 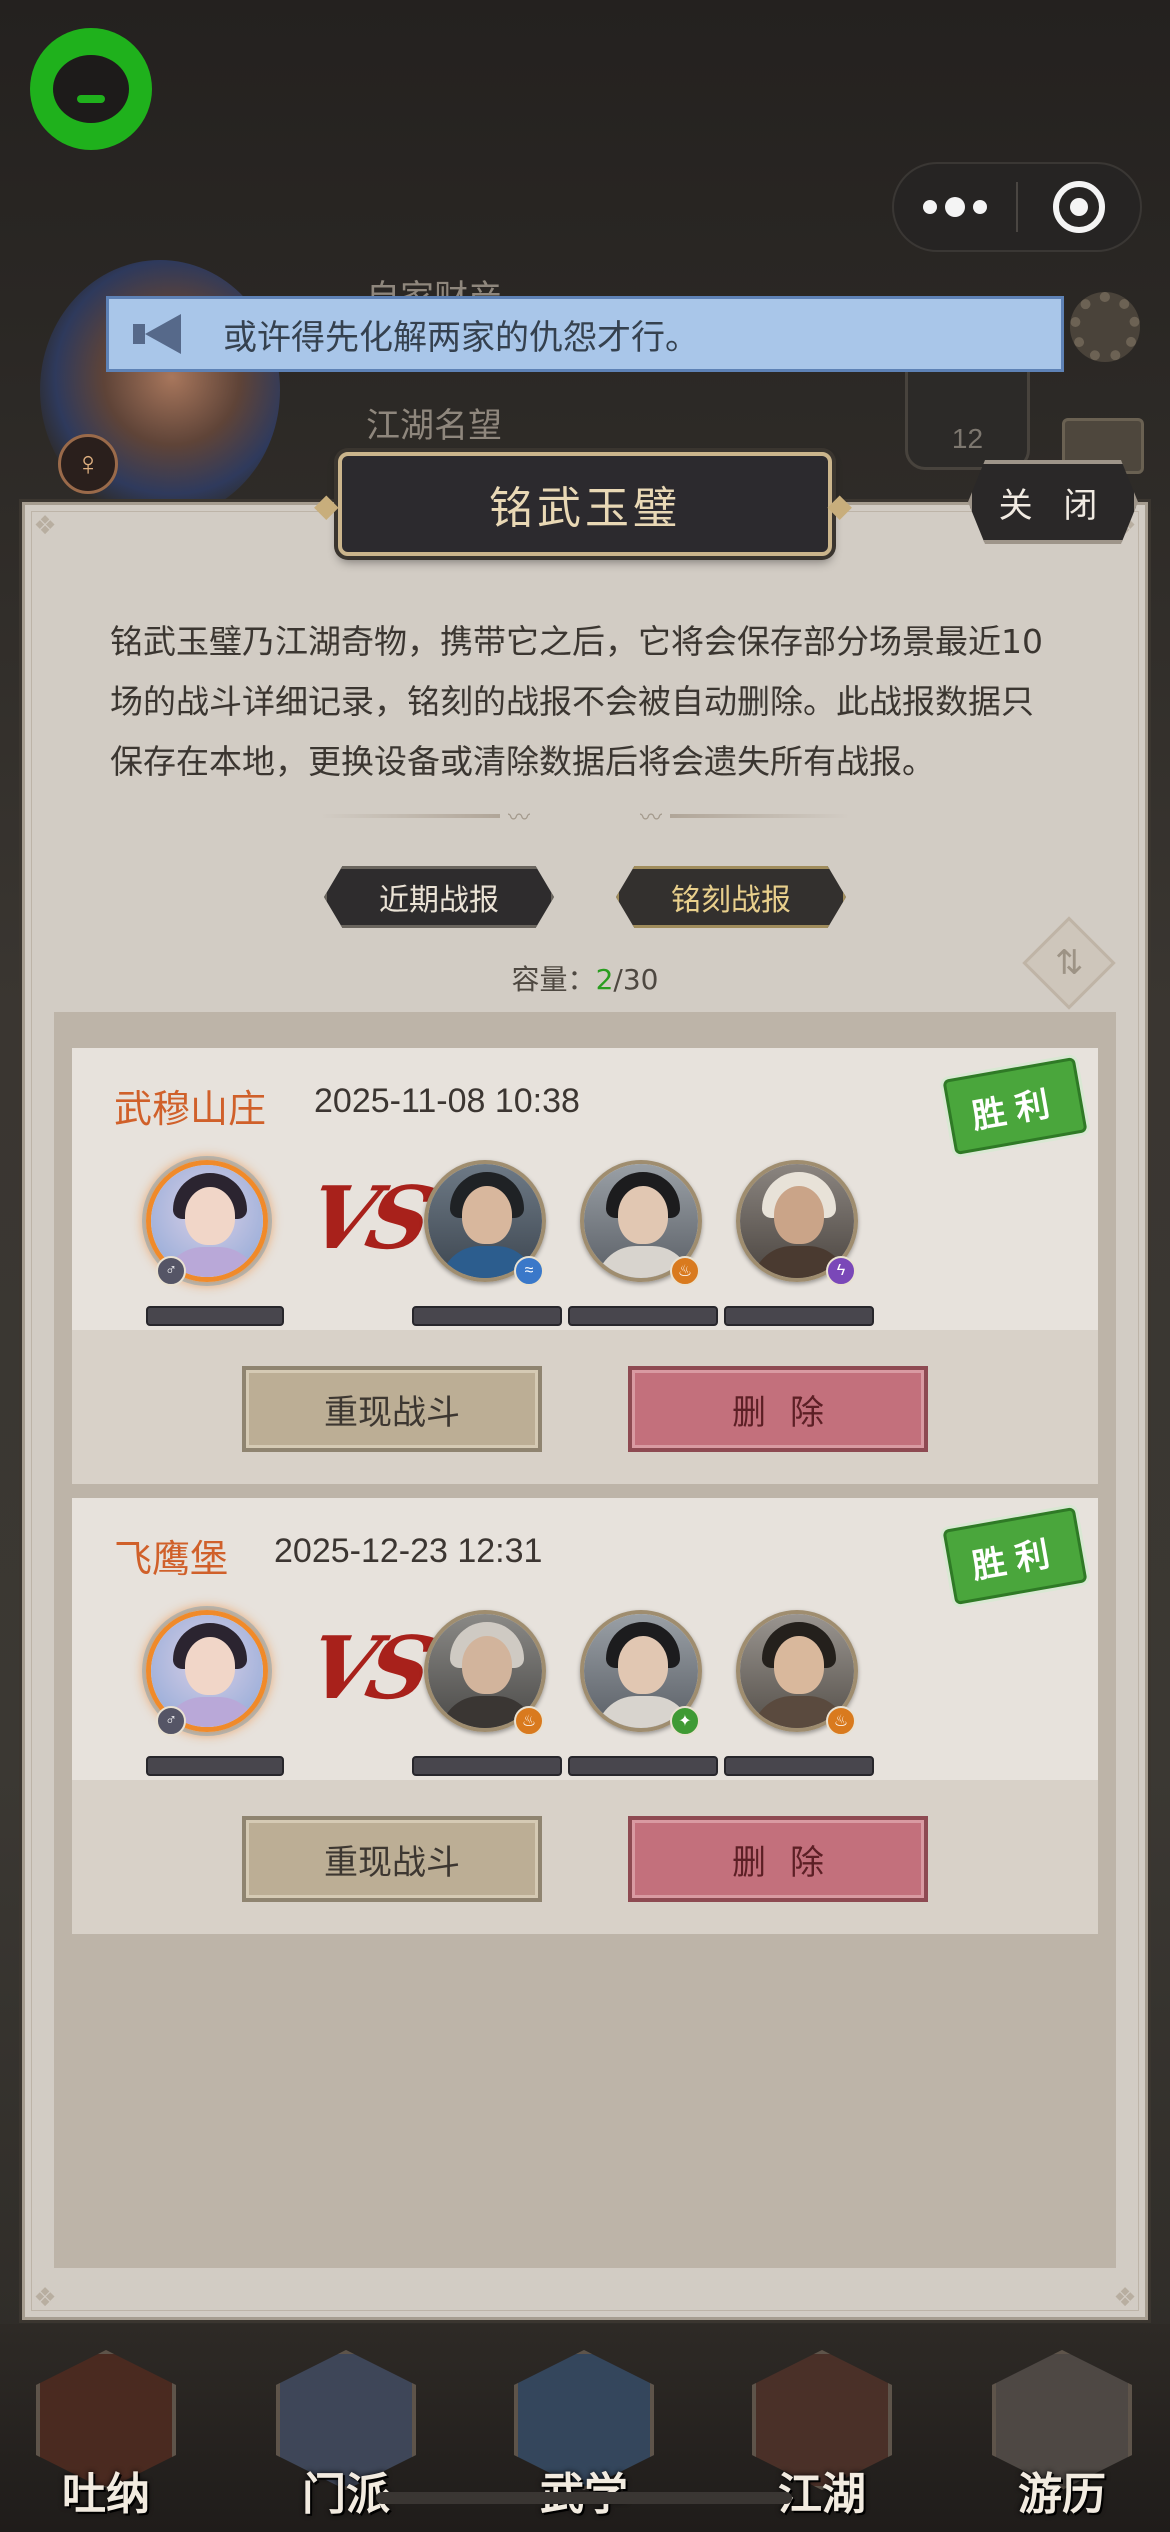 I want to click on notice-banner: 或许得先化解两家的仇怨才行。, so click(x=585, y=334).